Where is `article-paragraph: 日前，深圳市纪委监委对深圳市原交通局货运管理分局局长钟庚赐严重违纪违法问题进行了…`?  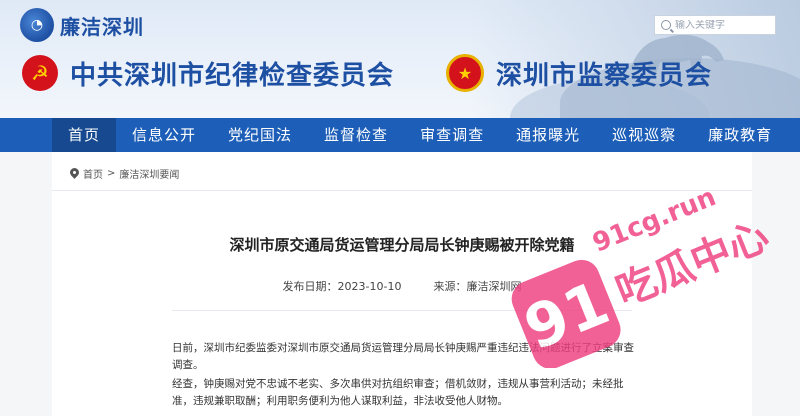 article-paragraph: 日前，深圳市纪委监委对深圳市原交通局货运管理分局局长钟庚赐严重违纪违法问题进行了… is located at coordinates (403, 356).